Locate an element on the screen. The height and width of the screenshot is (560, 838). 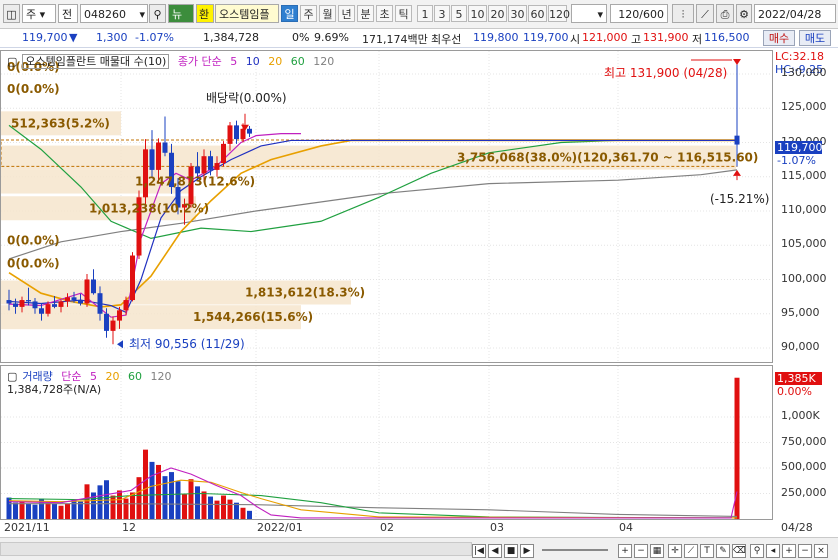
pencil-icon: ✎ is located at coordinates (723, 551).